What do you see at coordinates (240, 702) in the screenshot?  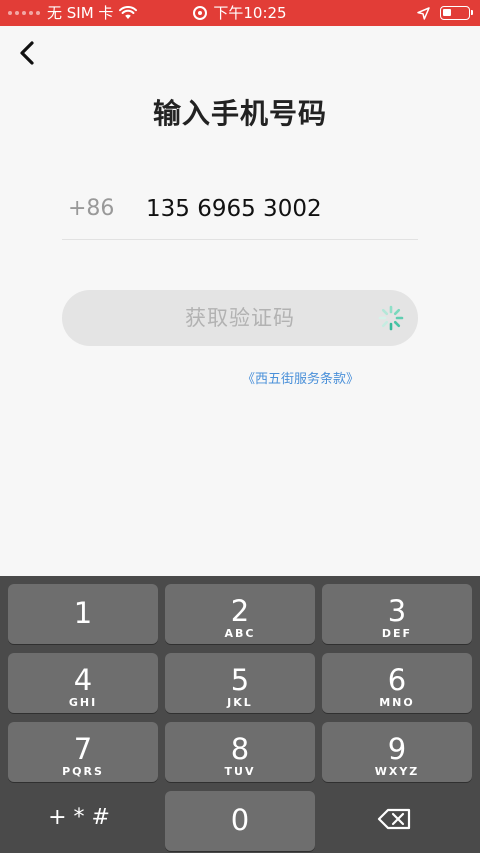 I see `key-letters: JKL` at bounding box center [240, 702].